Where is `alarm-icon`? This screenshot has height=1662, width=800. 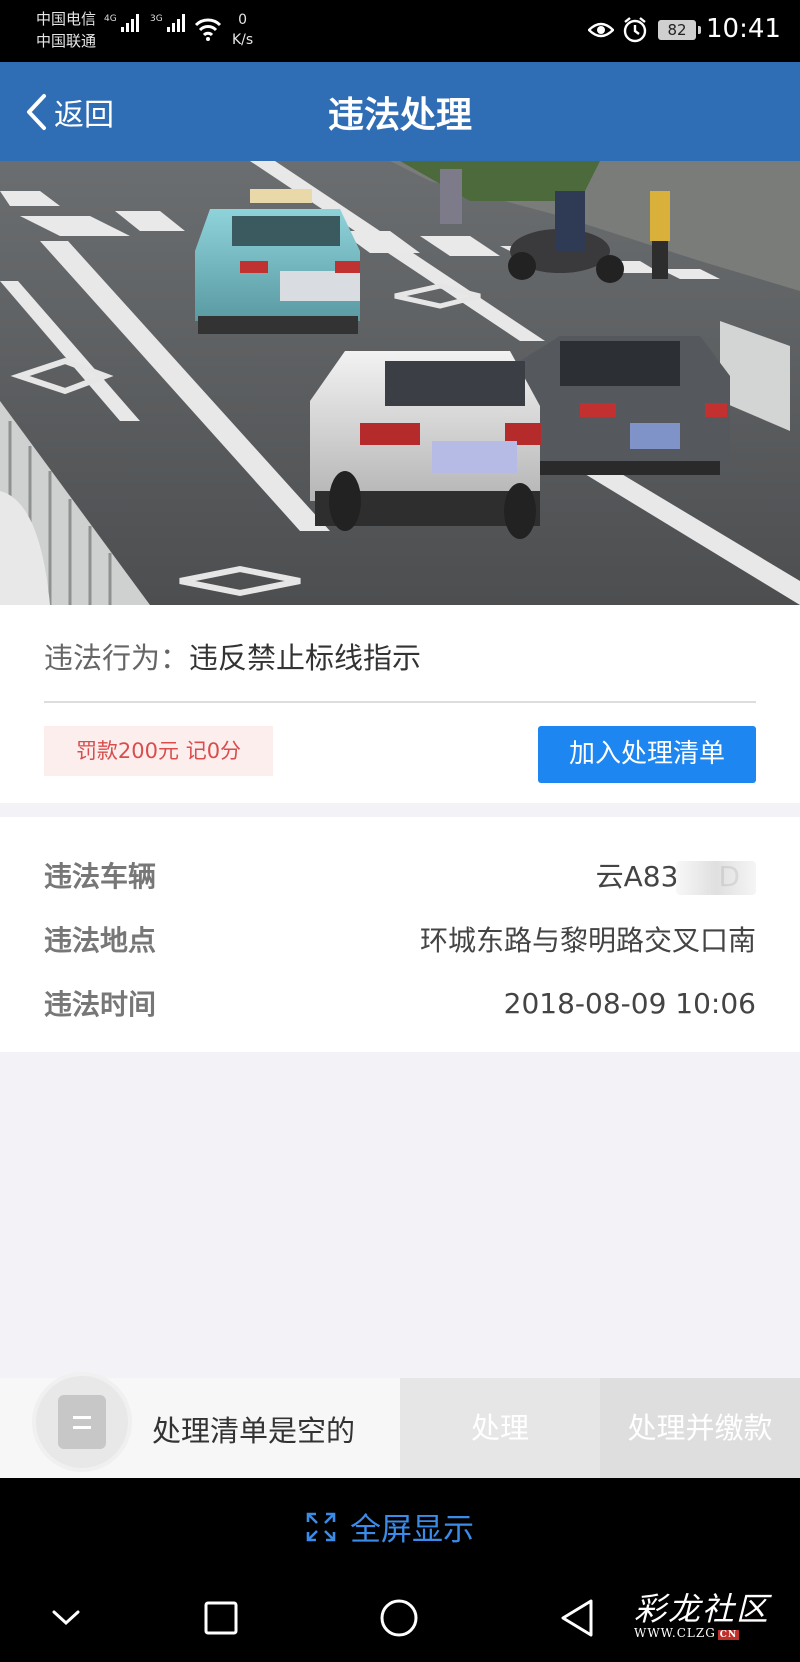 alarm-icon is located at coordinates (635, 30).